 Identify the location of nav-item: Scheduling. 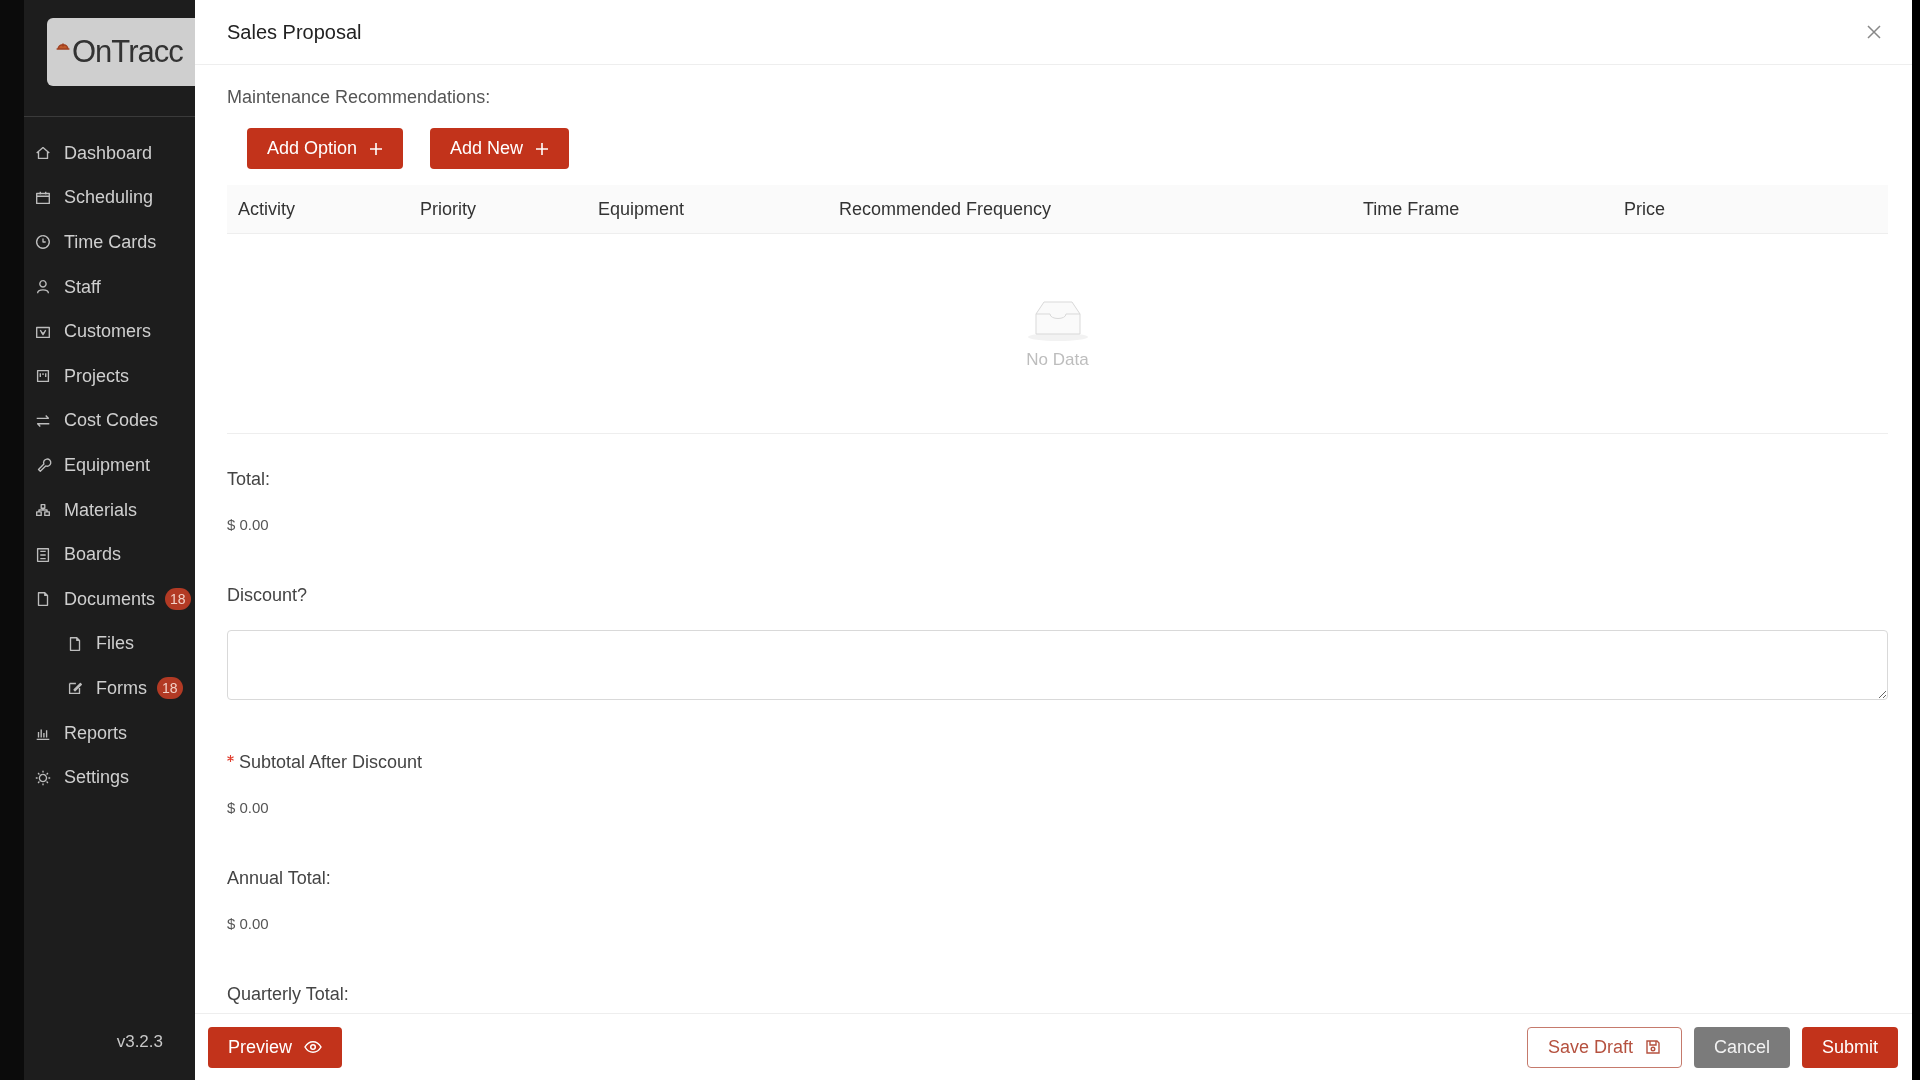
(109, 198).